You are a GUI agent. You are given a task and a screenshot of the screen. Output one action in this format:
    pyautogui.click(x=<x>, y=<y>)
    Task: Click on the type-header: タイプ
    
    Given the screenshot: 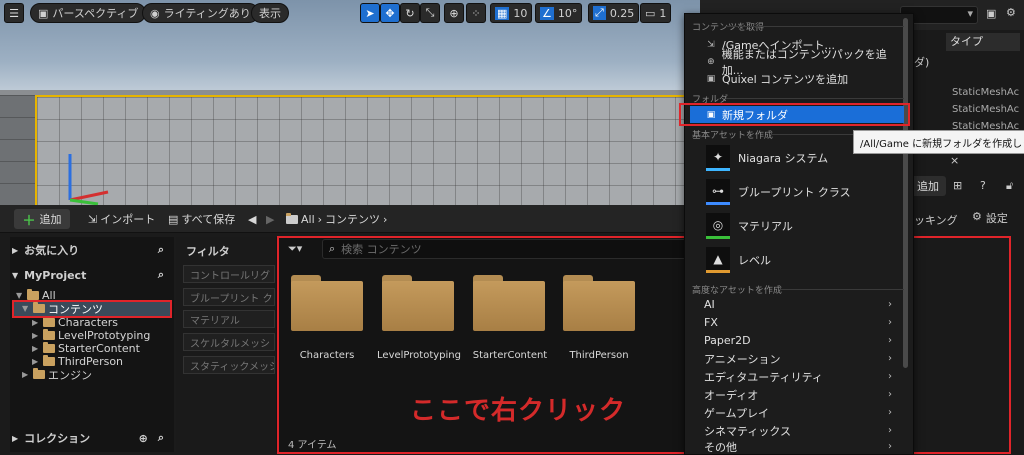 What is the action you would take?
    pyautogui.click(x=983, y=42)
    